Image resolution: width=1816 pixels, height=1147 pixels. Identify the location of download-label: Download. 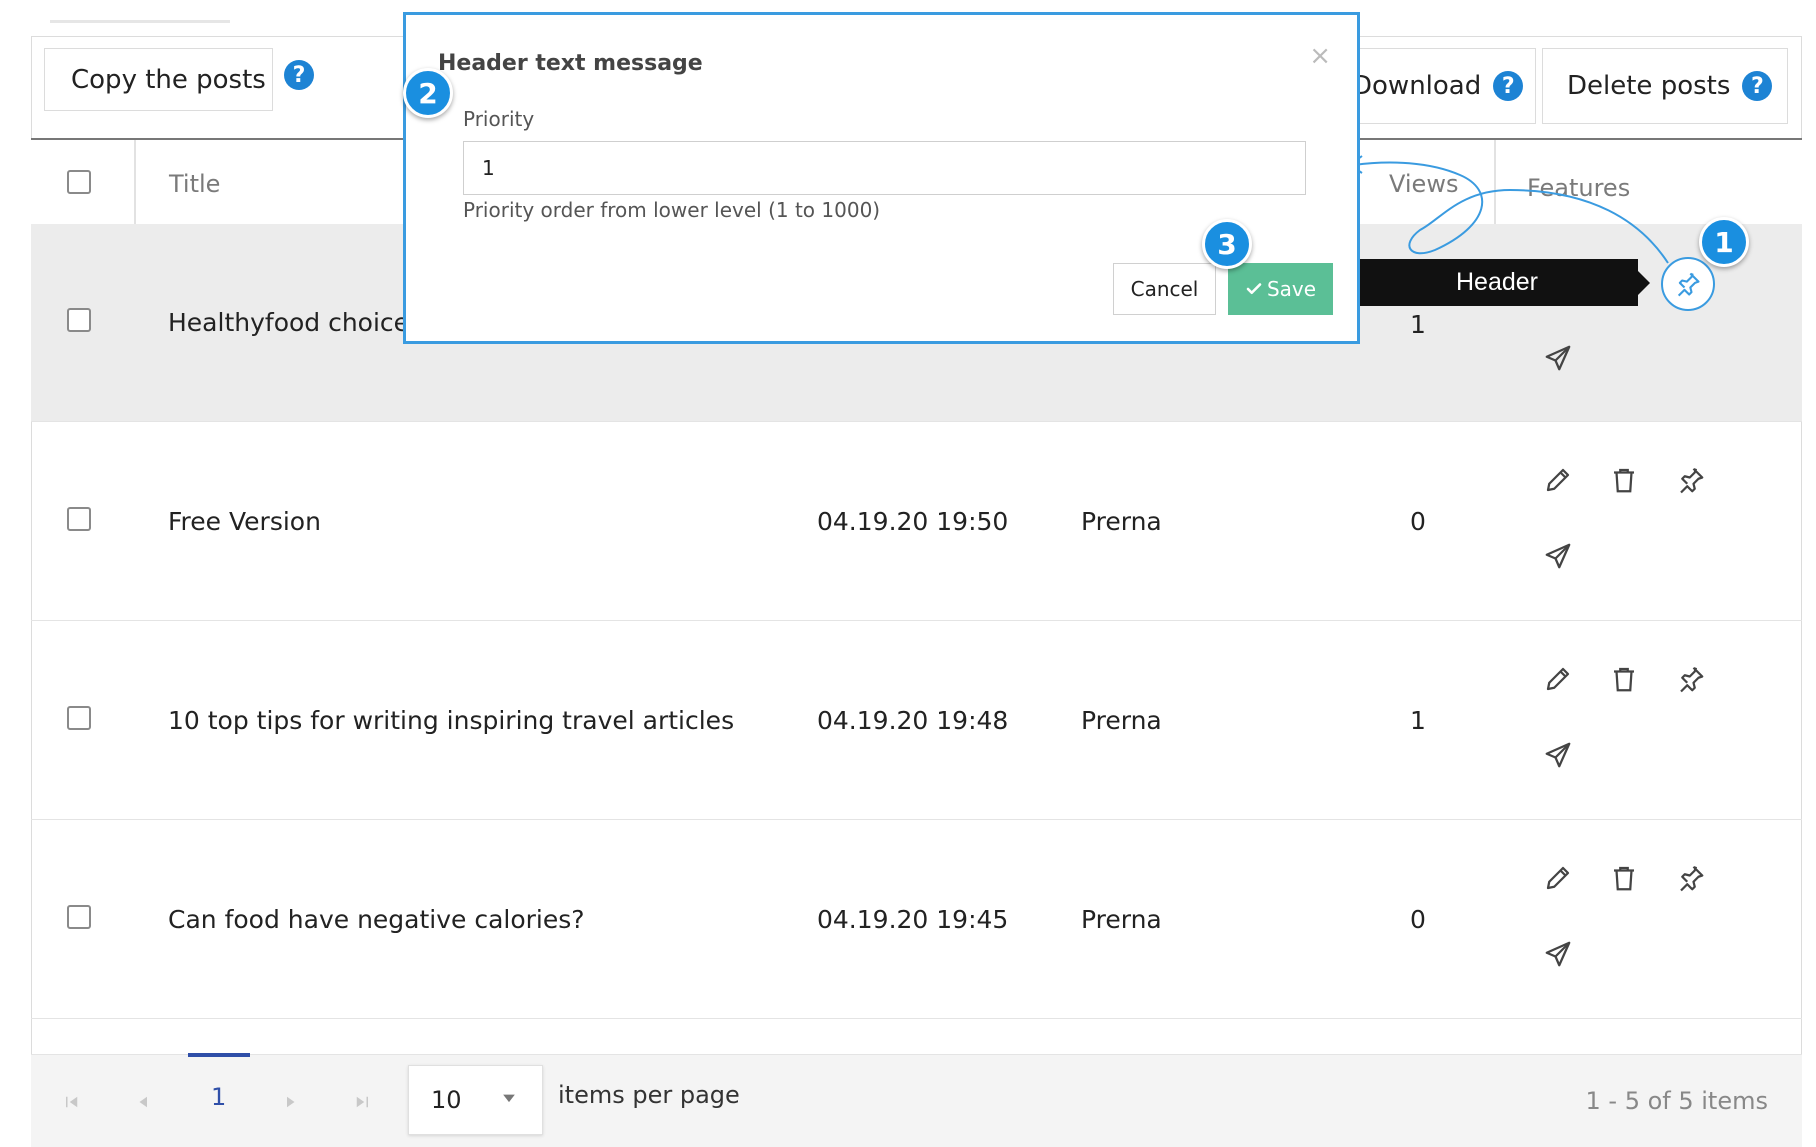
(1417, 86).